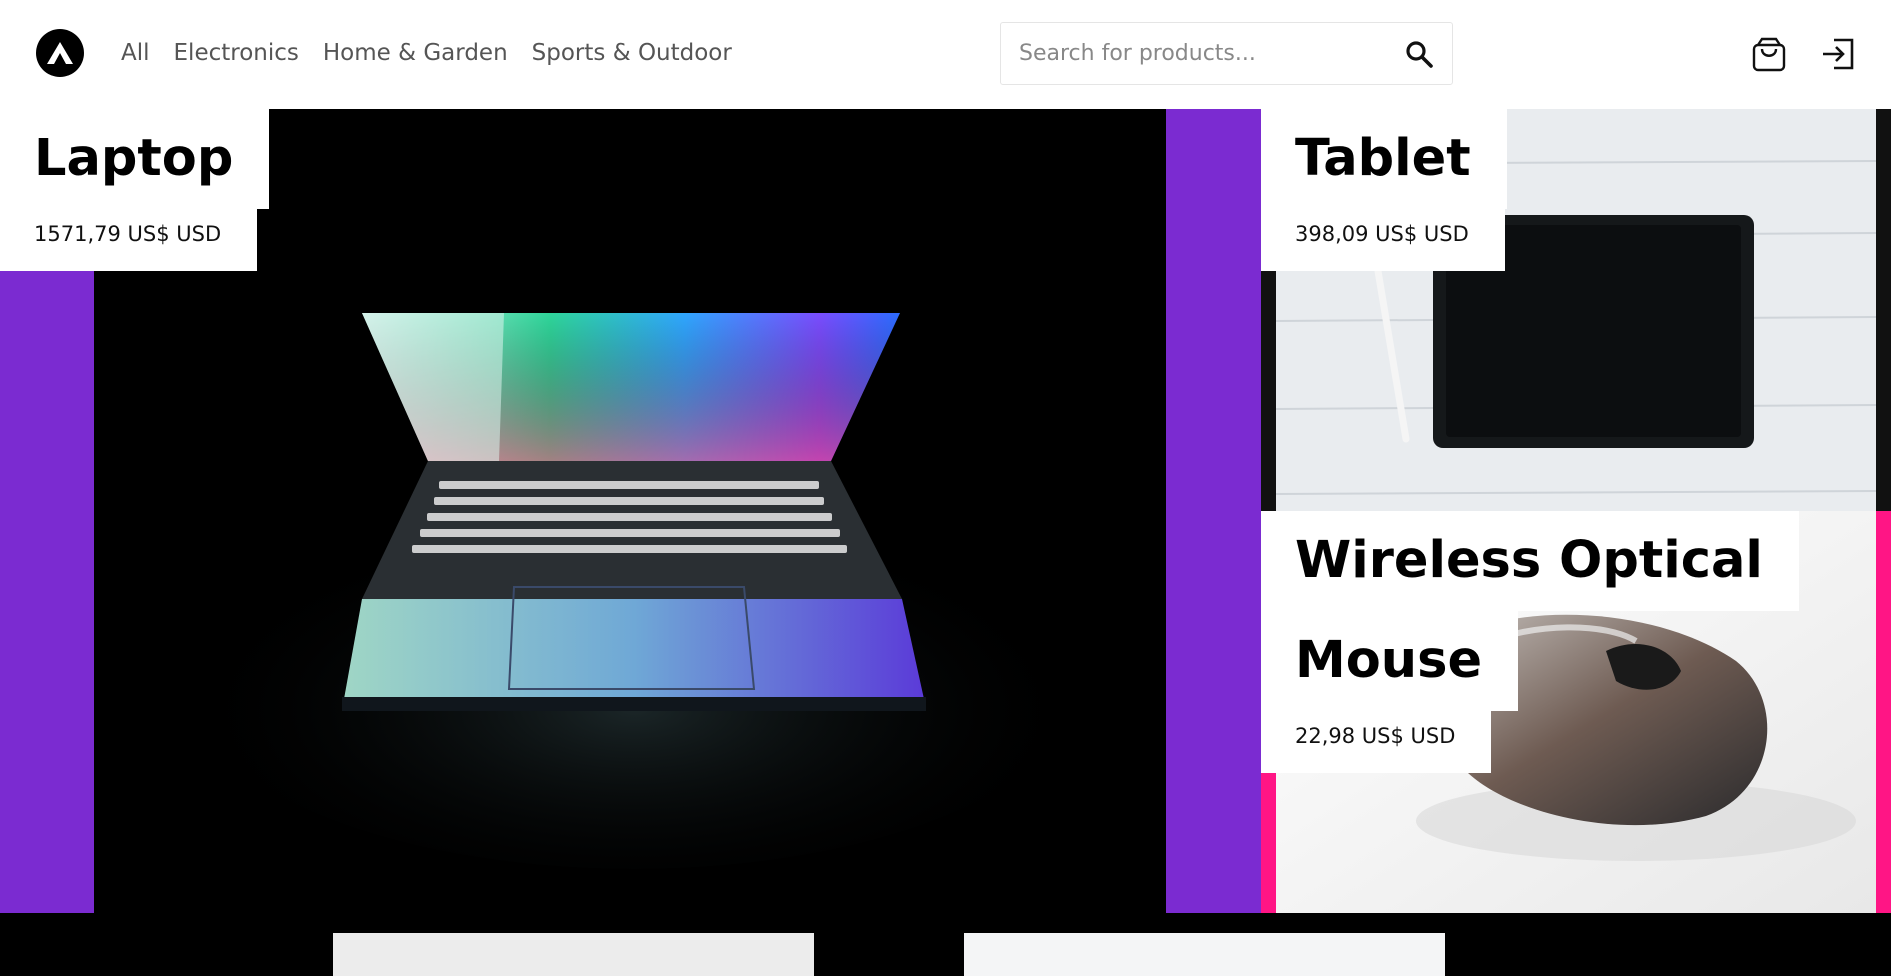 This screenshot has width=1891, height=976. I want to click on product-title: Tablet, so click(1384, 159).